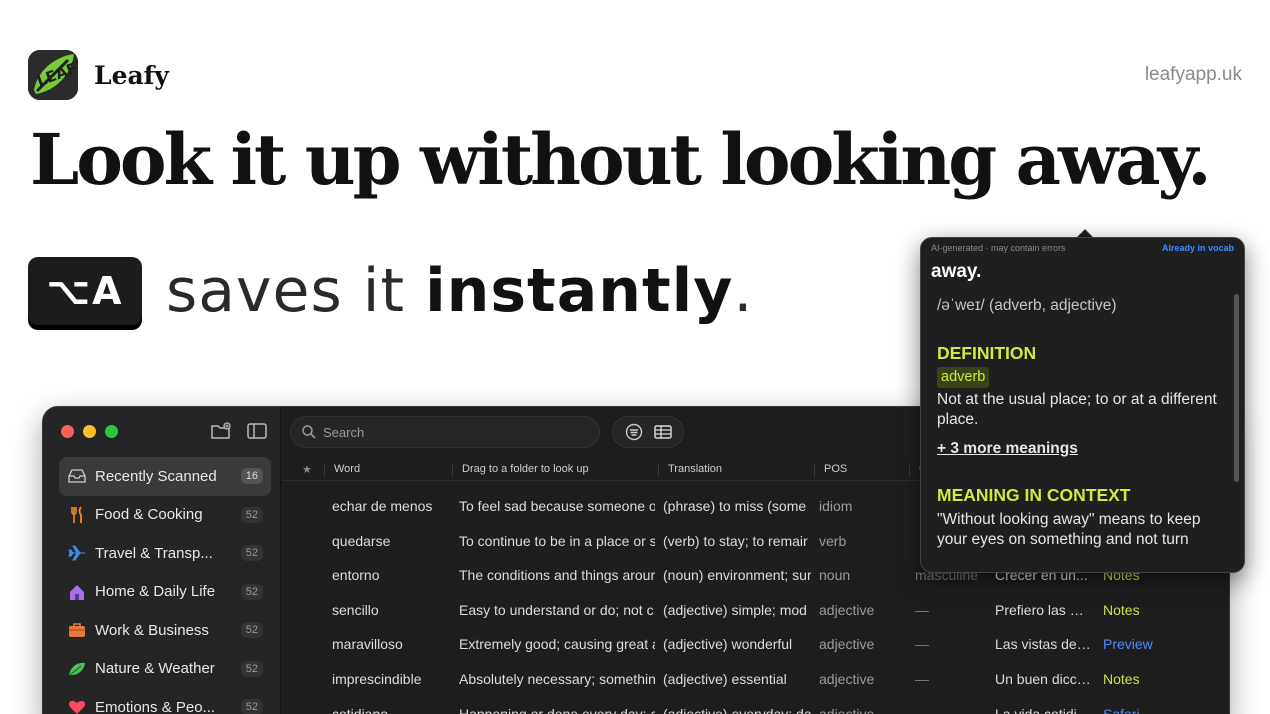  I want to click on sidebar-item-travel: Travel & Transp... 52, so click(165, 553).